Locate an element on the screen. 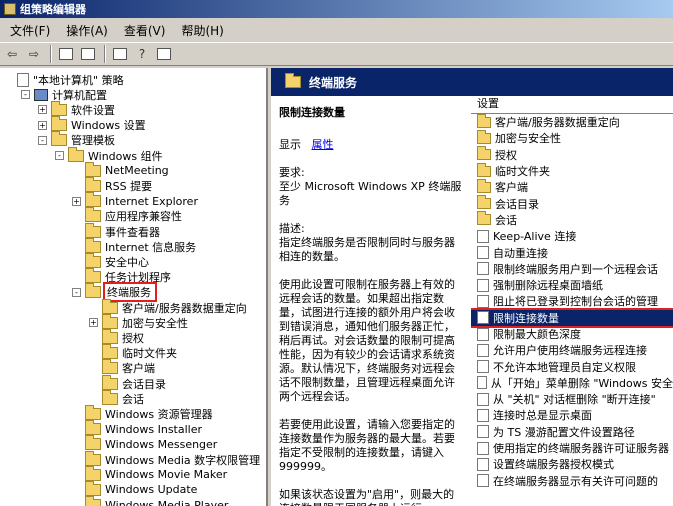 The width and height of the screenshot is (673, 506). setting-item: 连接时总是显示桌面 is located at coordinates (572, 415).